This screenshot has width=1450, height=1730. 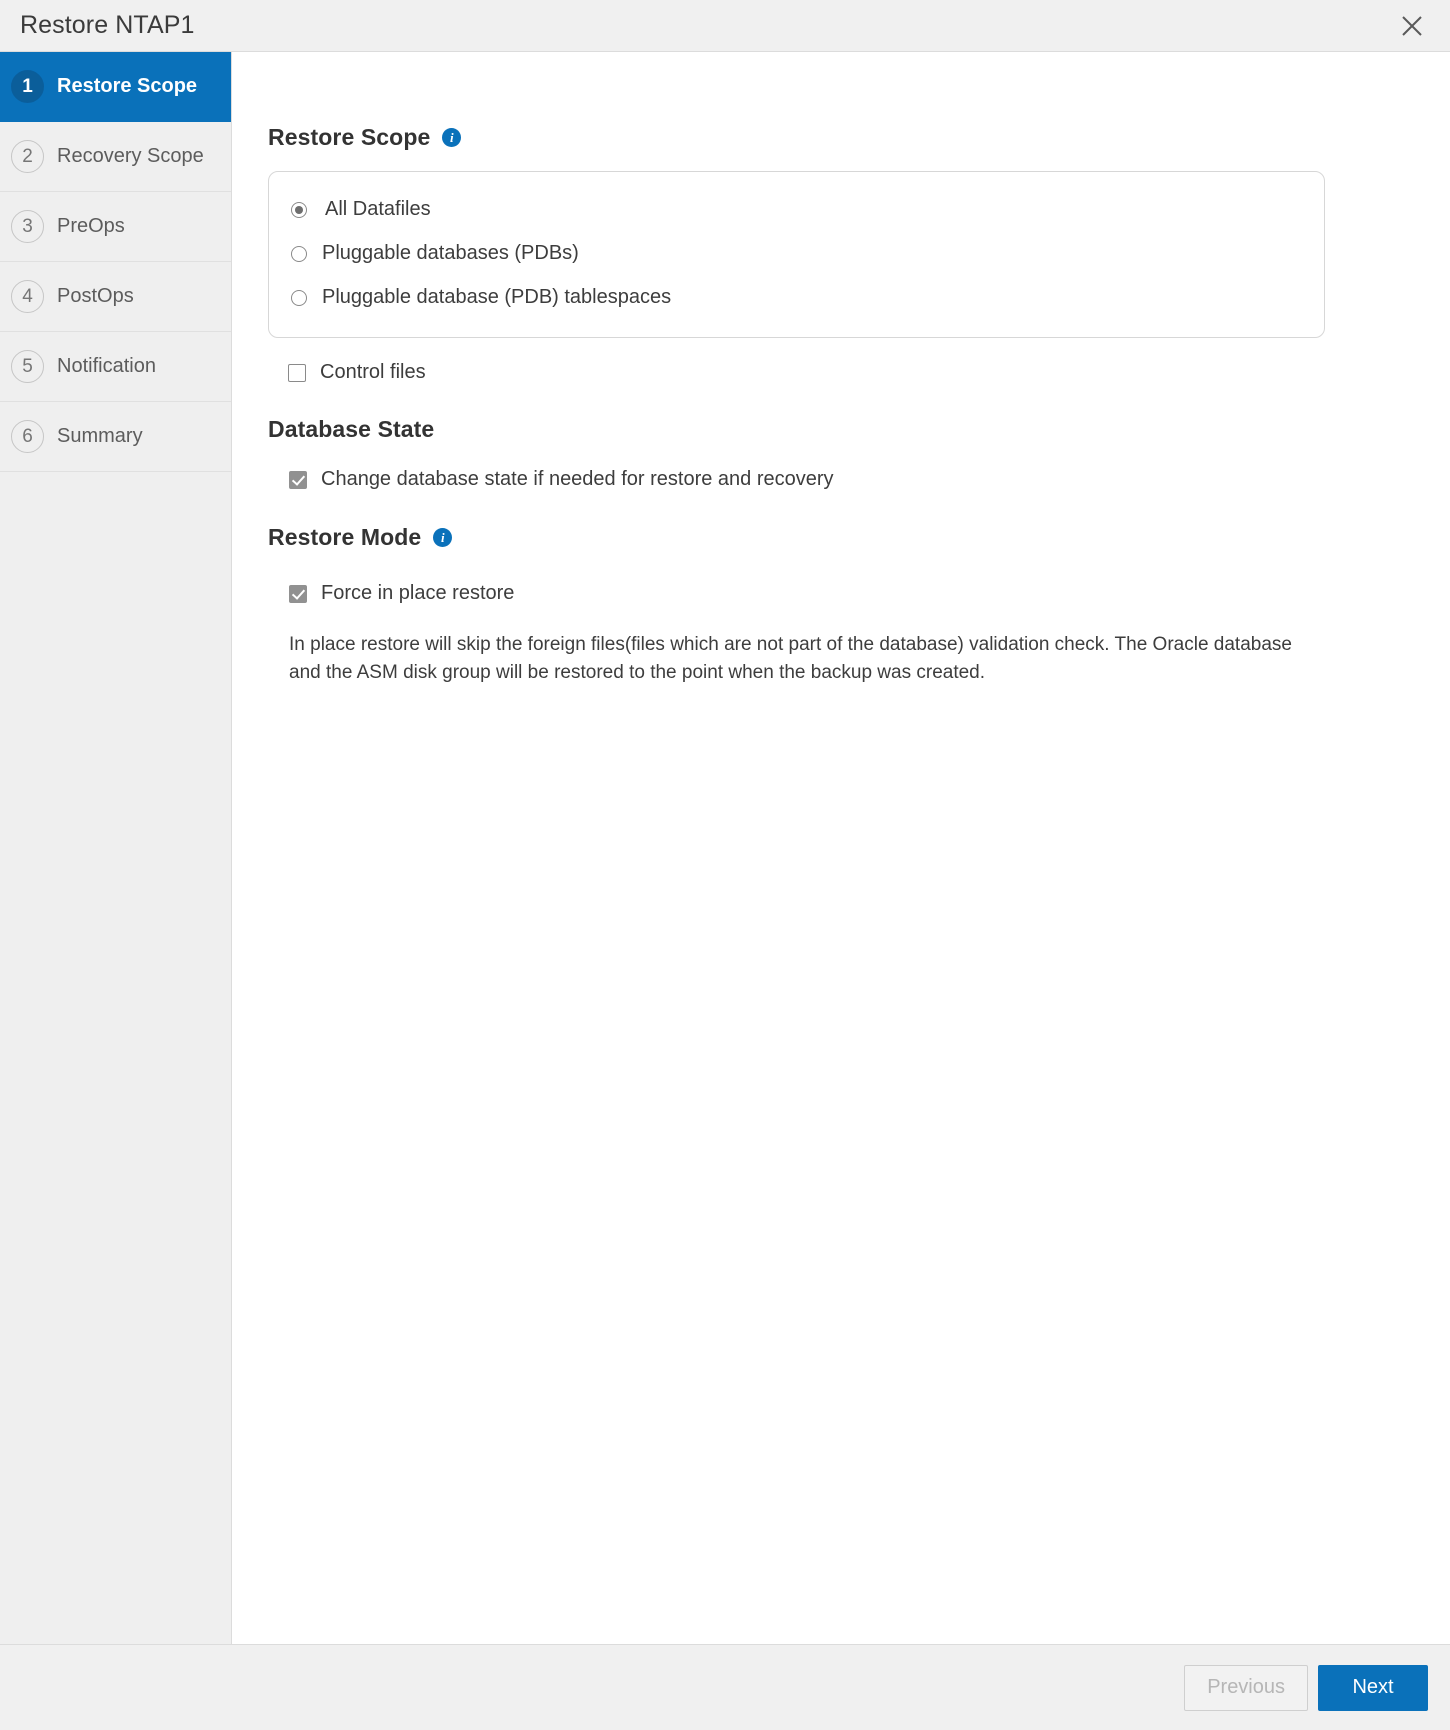 What do you see at coordinates (115, 1058) in the screenshot?
I see `sidebar-filler` at bounding box center [115, 1058].